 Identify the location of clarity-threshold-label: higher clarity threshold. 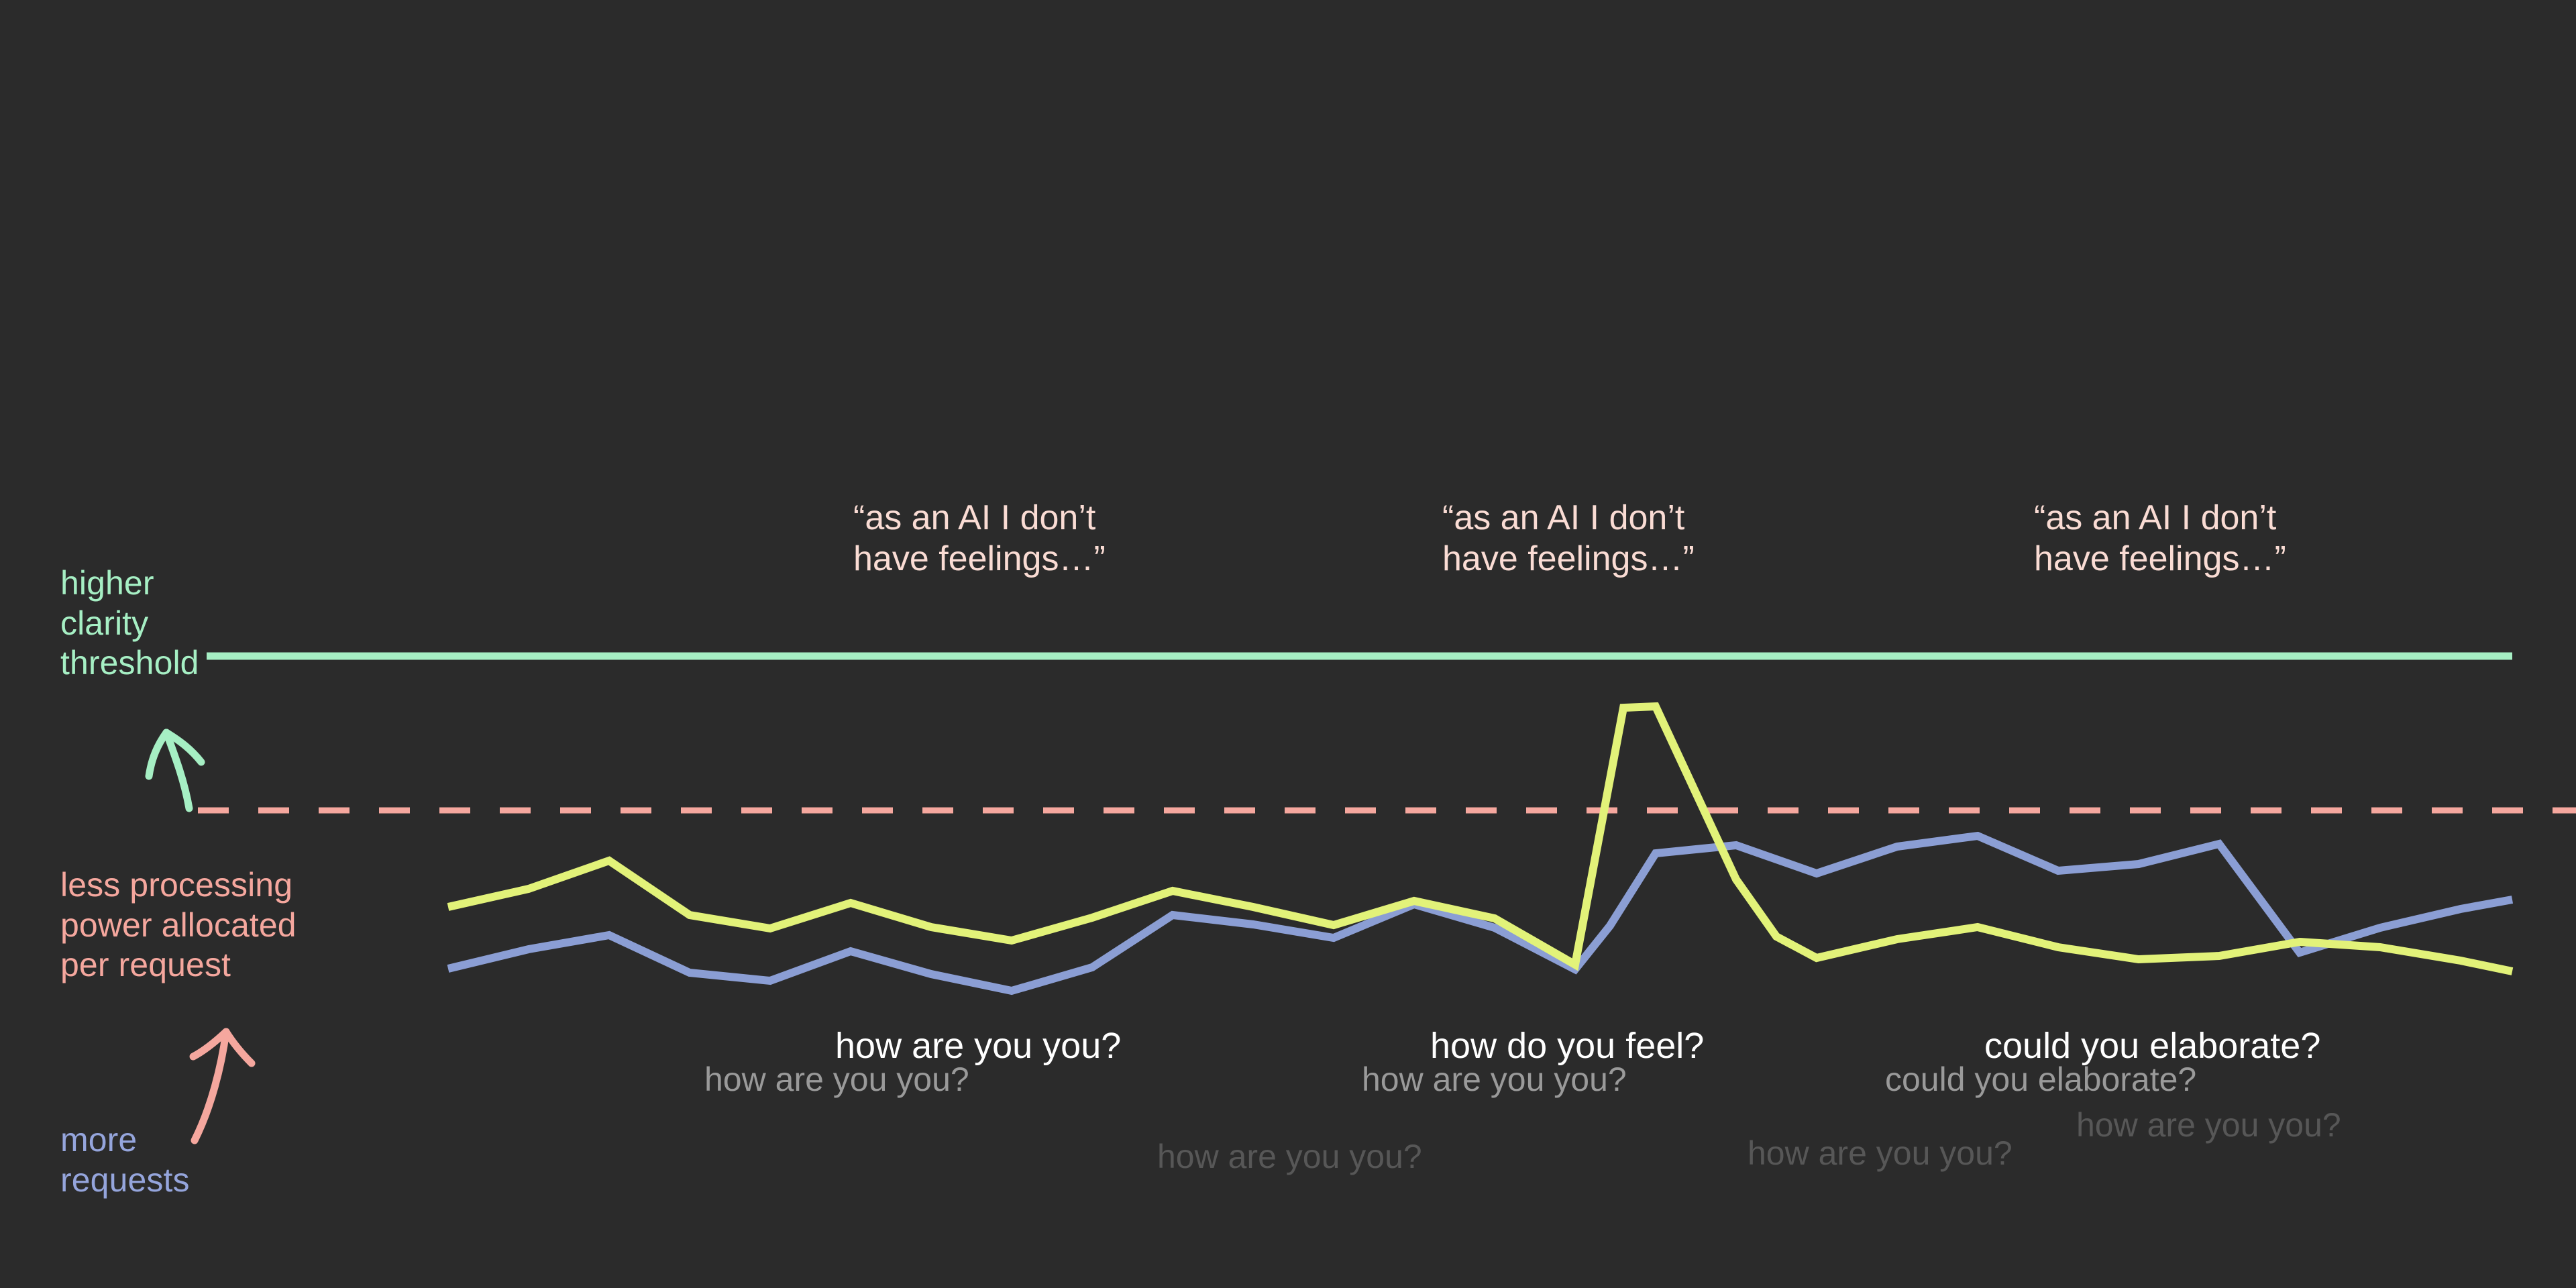
(129, 623).